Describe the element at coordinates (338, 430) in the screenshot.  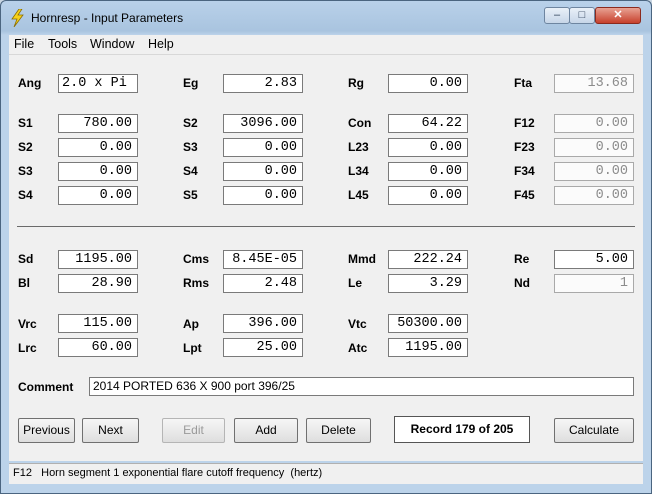
I see `delete-button: Delete` at that location.